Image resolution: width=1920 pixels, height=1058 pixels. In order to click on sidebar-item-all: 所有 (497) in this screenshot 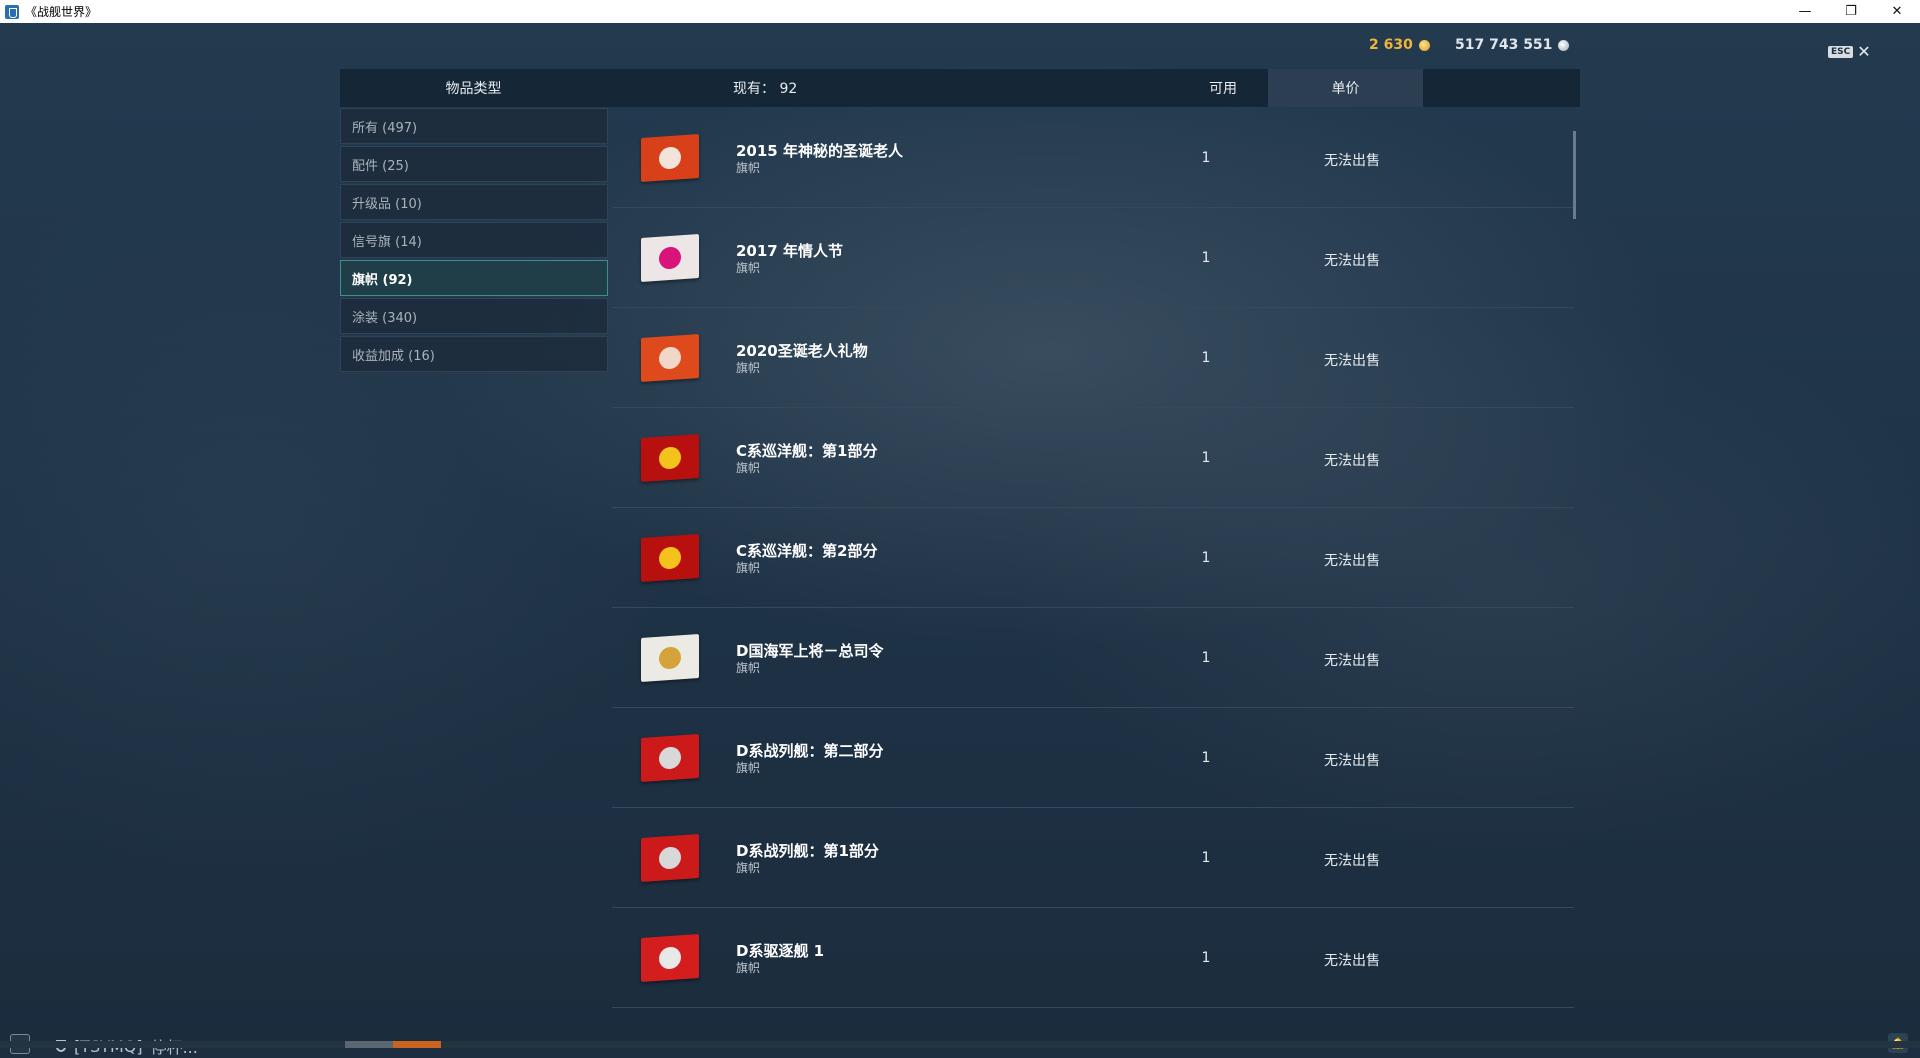, I will do `click(474, 126)`.